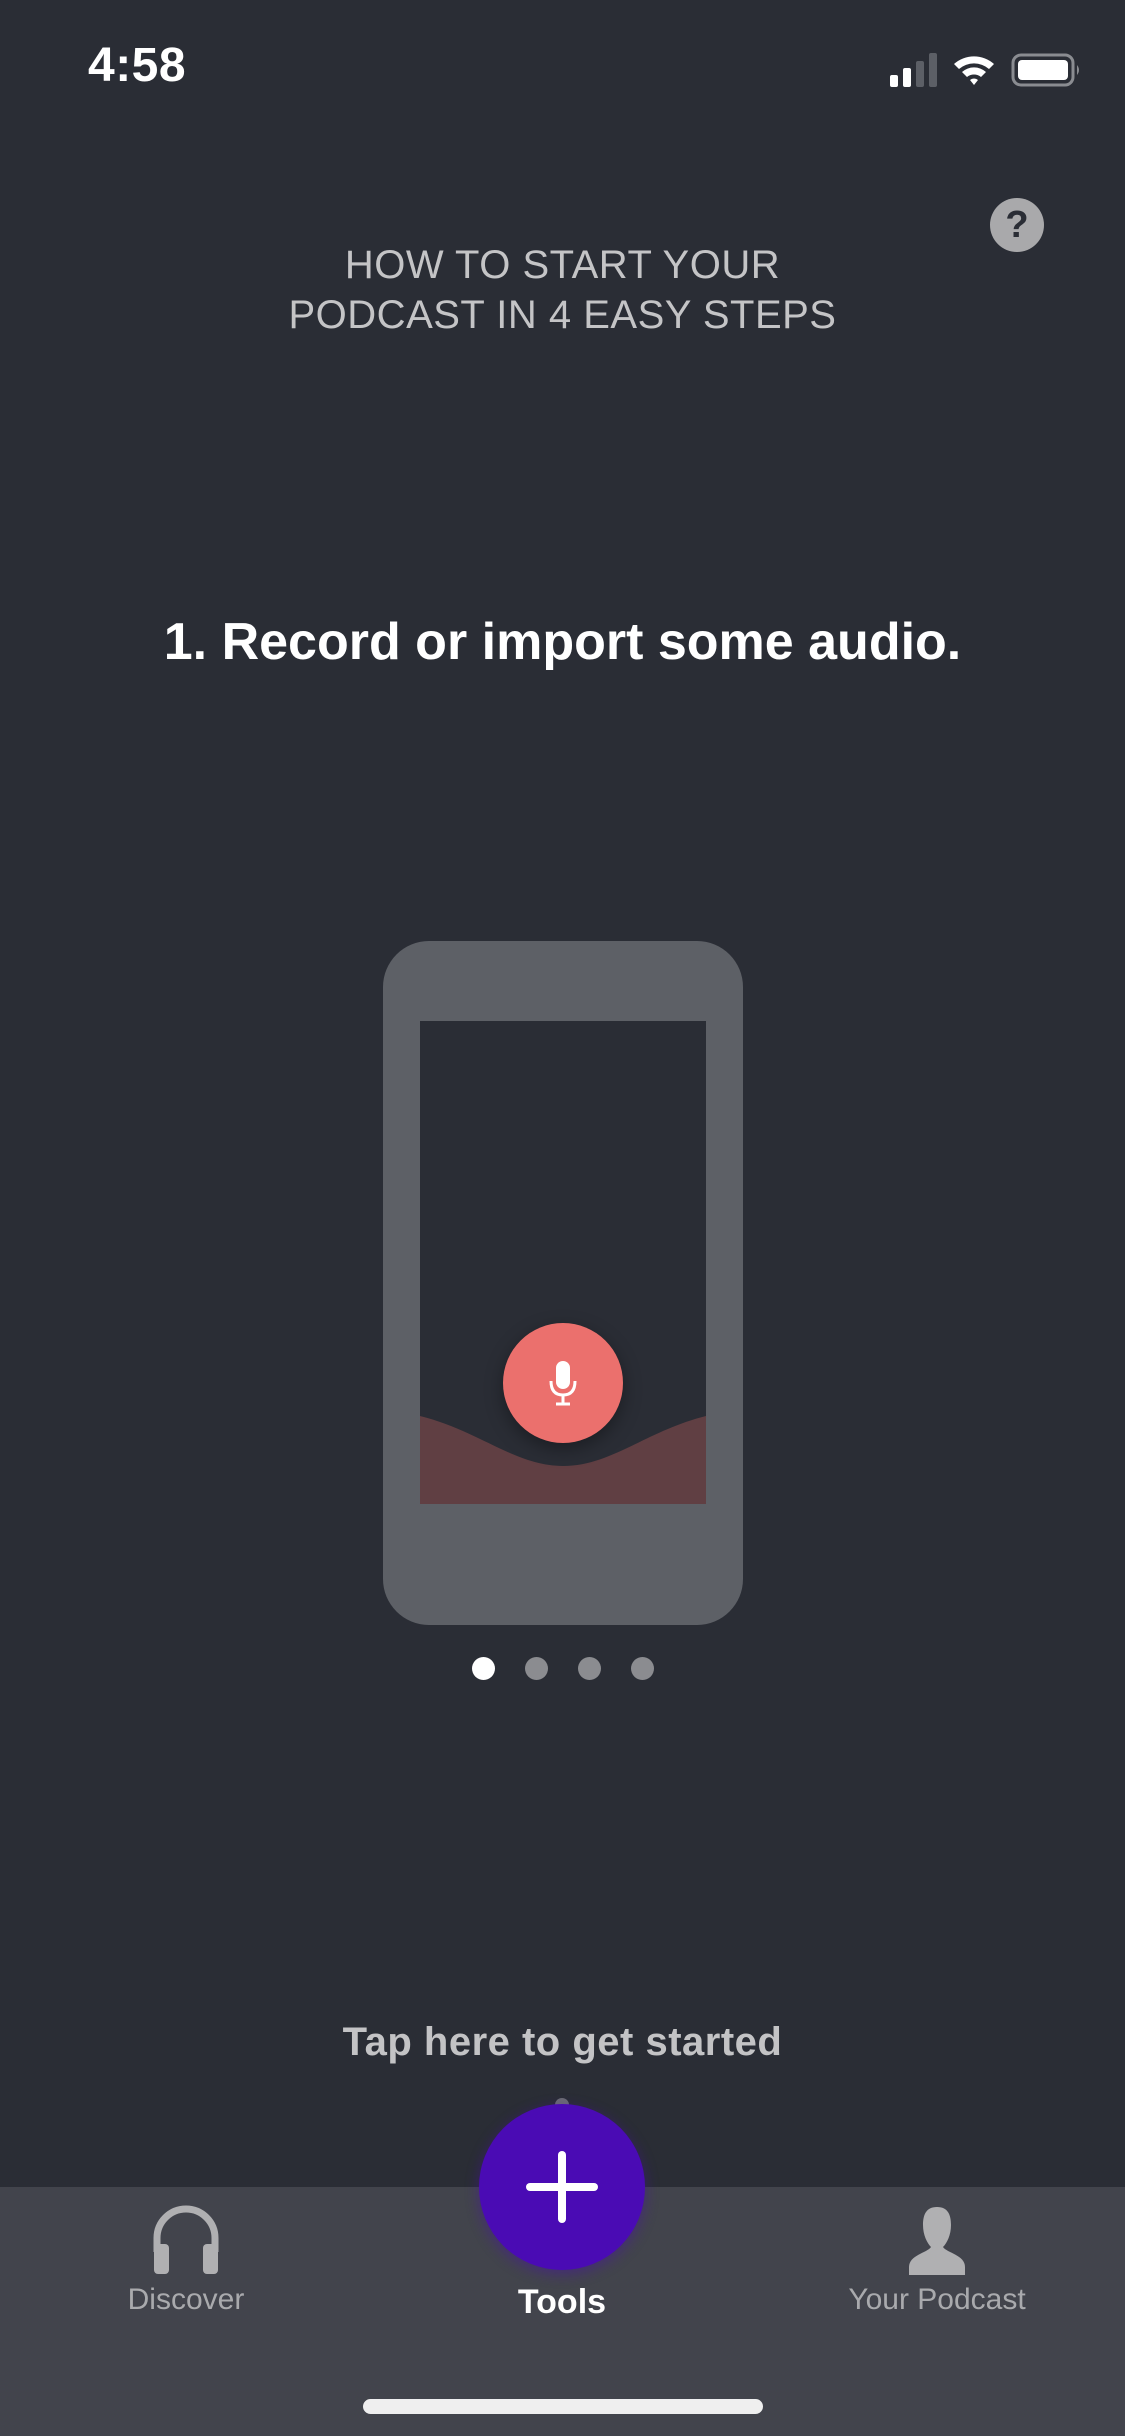 The height and width of the screenshot is (2436, 1125). What do you see at coordinates (562, 2042) in the screenshot?
I see `get-started-link: Tap here to get started` at bounding box center [562, 2042].